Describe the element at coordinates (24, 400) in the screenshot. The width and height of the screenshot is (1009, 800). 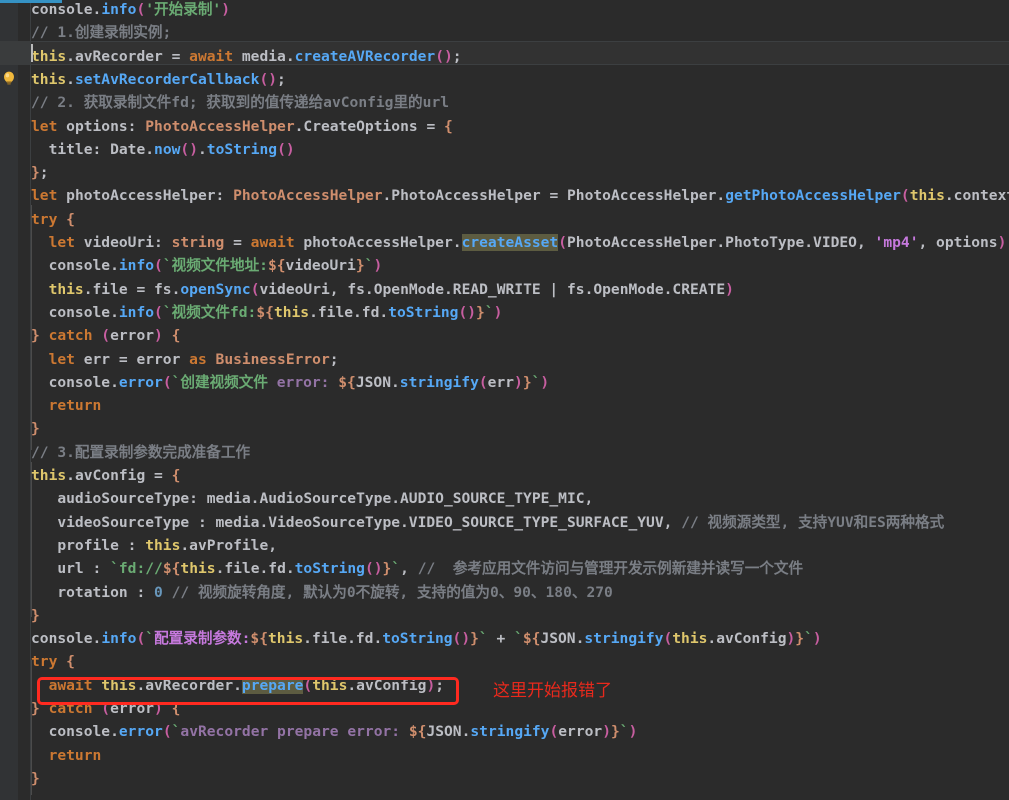
I see `editor-fold-column` at that location.